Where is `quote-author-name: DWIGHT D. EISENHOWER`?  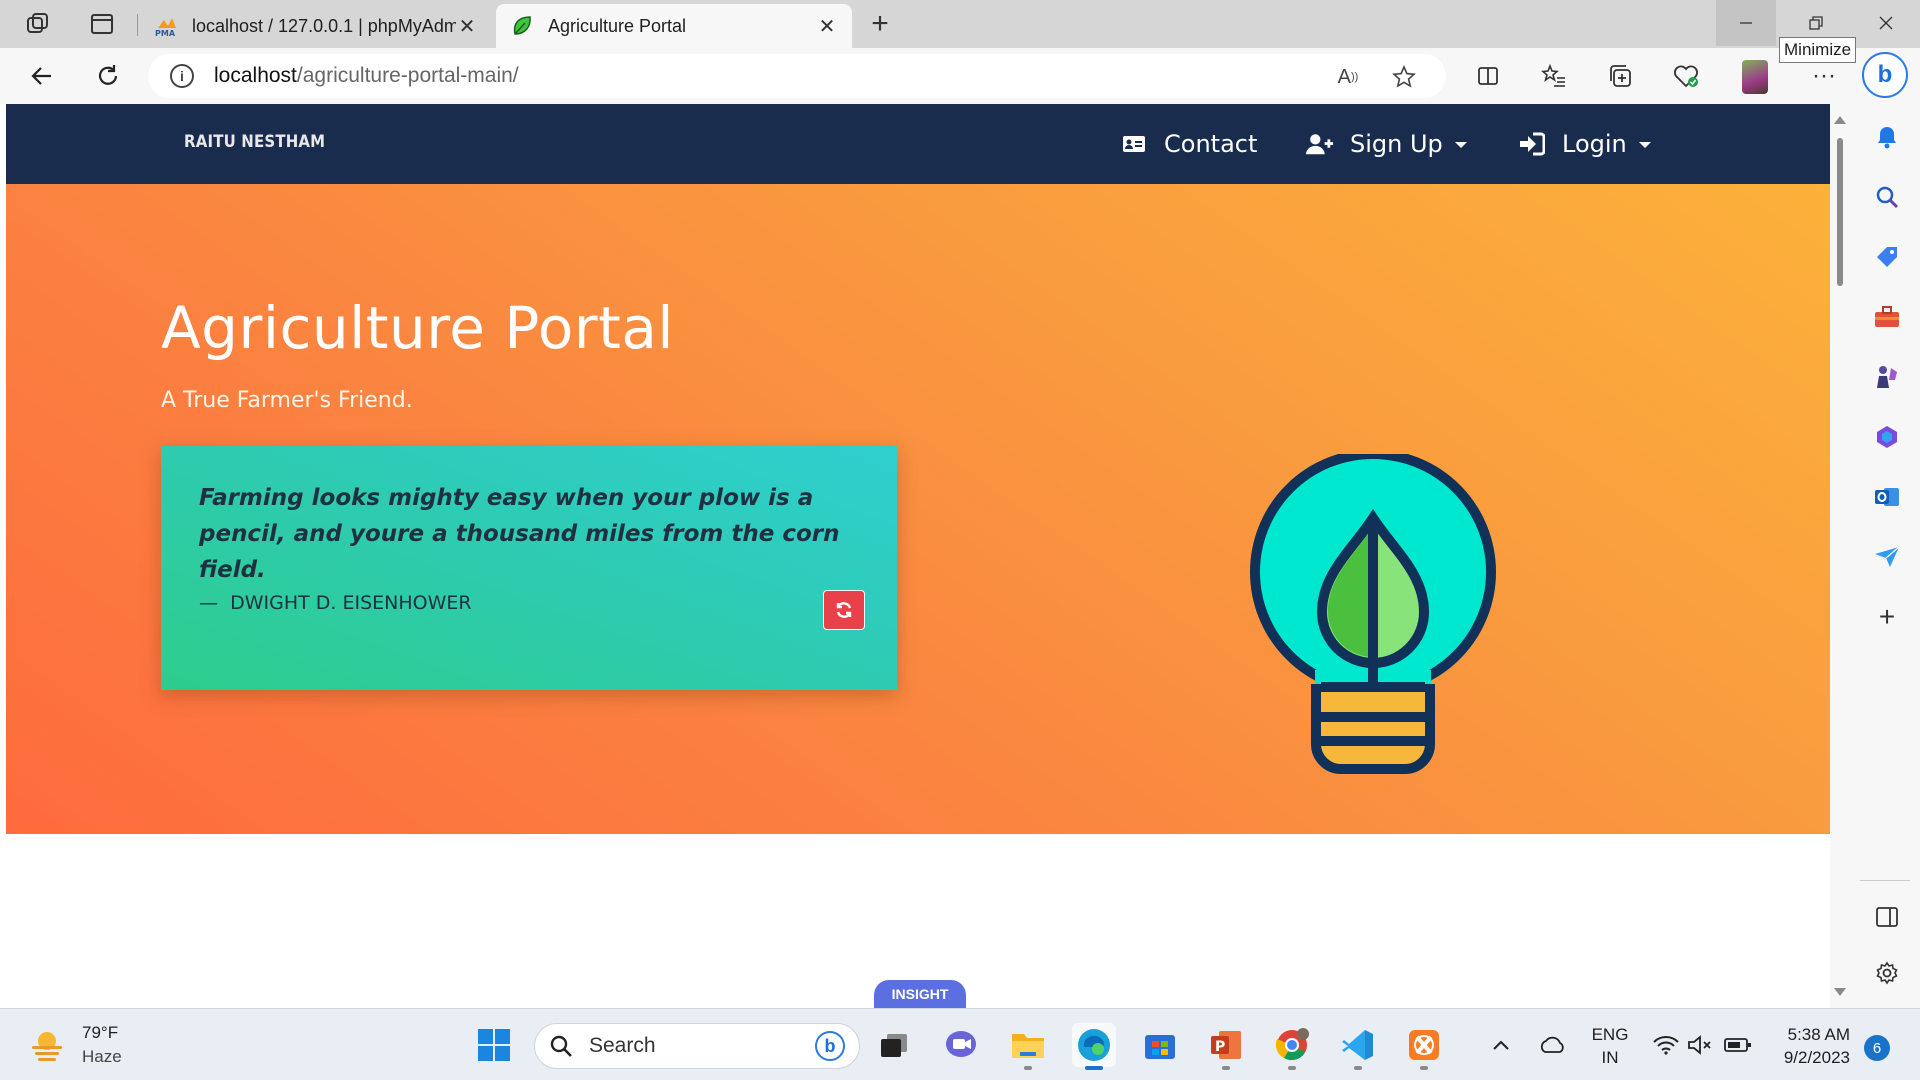
quote-author-name: DWIGHT D. EISENHOWER is located at coordinates (351, 603).